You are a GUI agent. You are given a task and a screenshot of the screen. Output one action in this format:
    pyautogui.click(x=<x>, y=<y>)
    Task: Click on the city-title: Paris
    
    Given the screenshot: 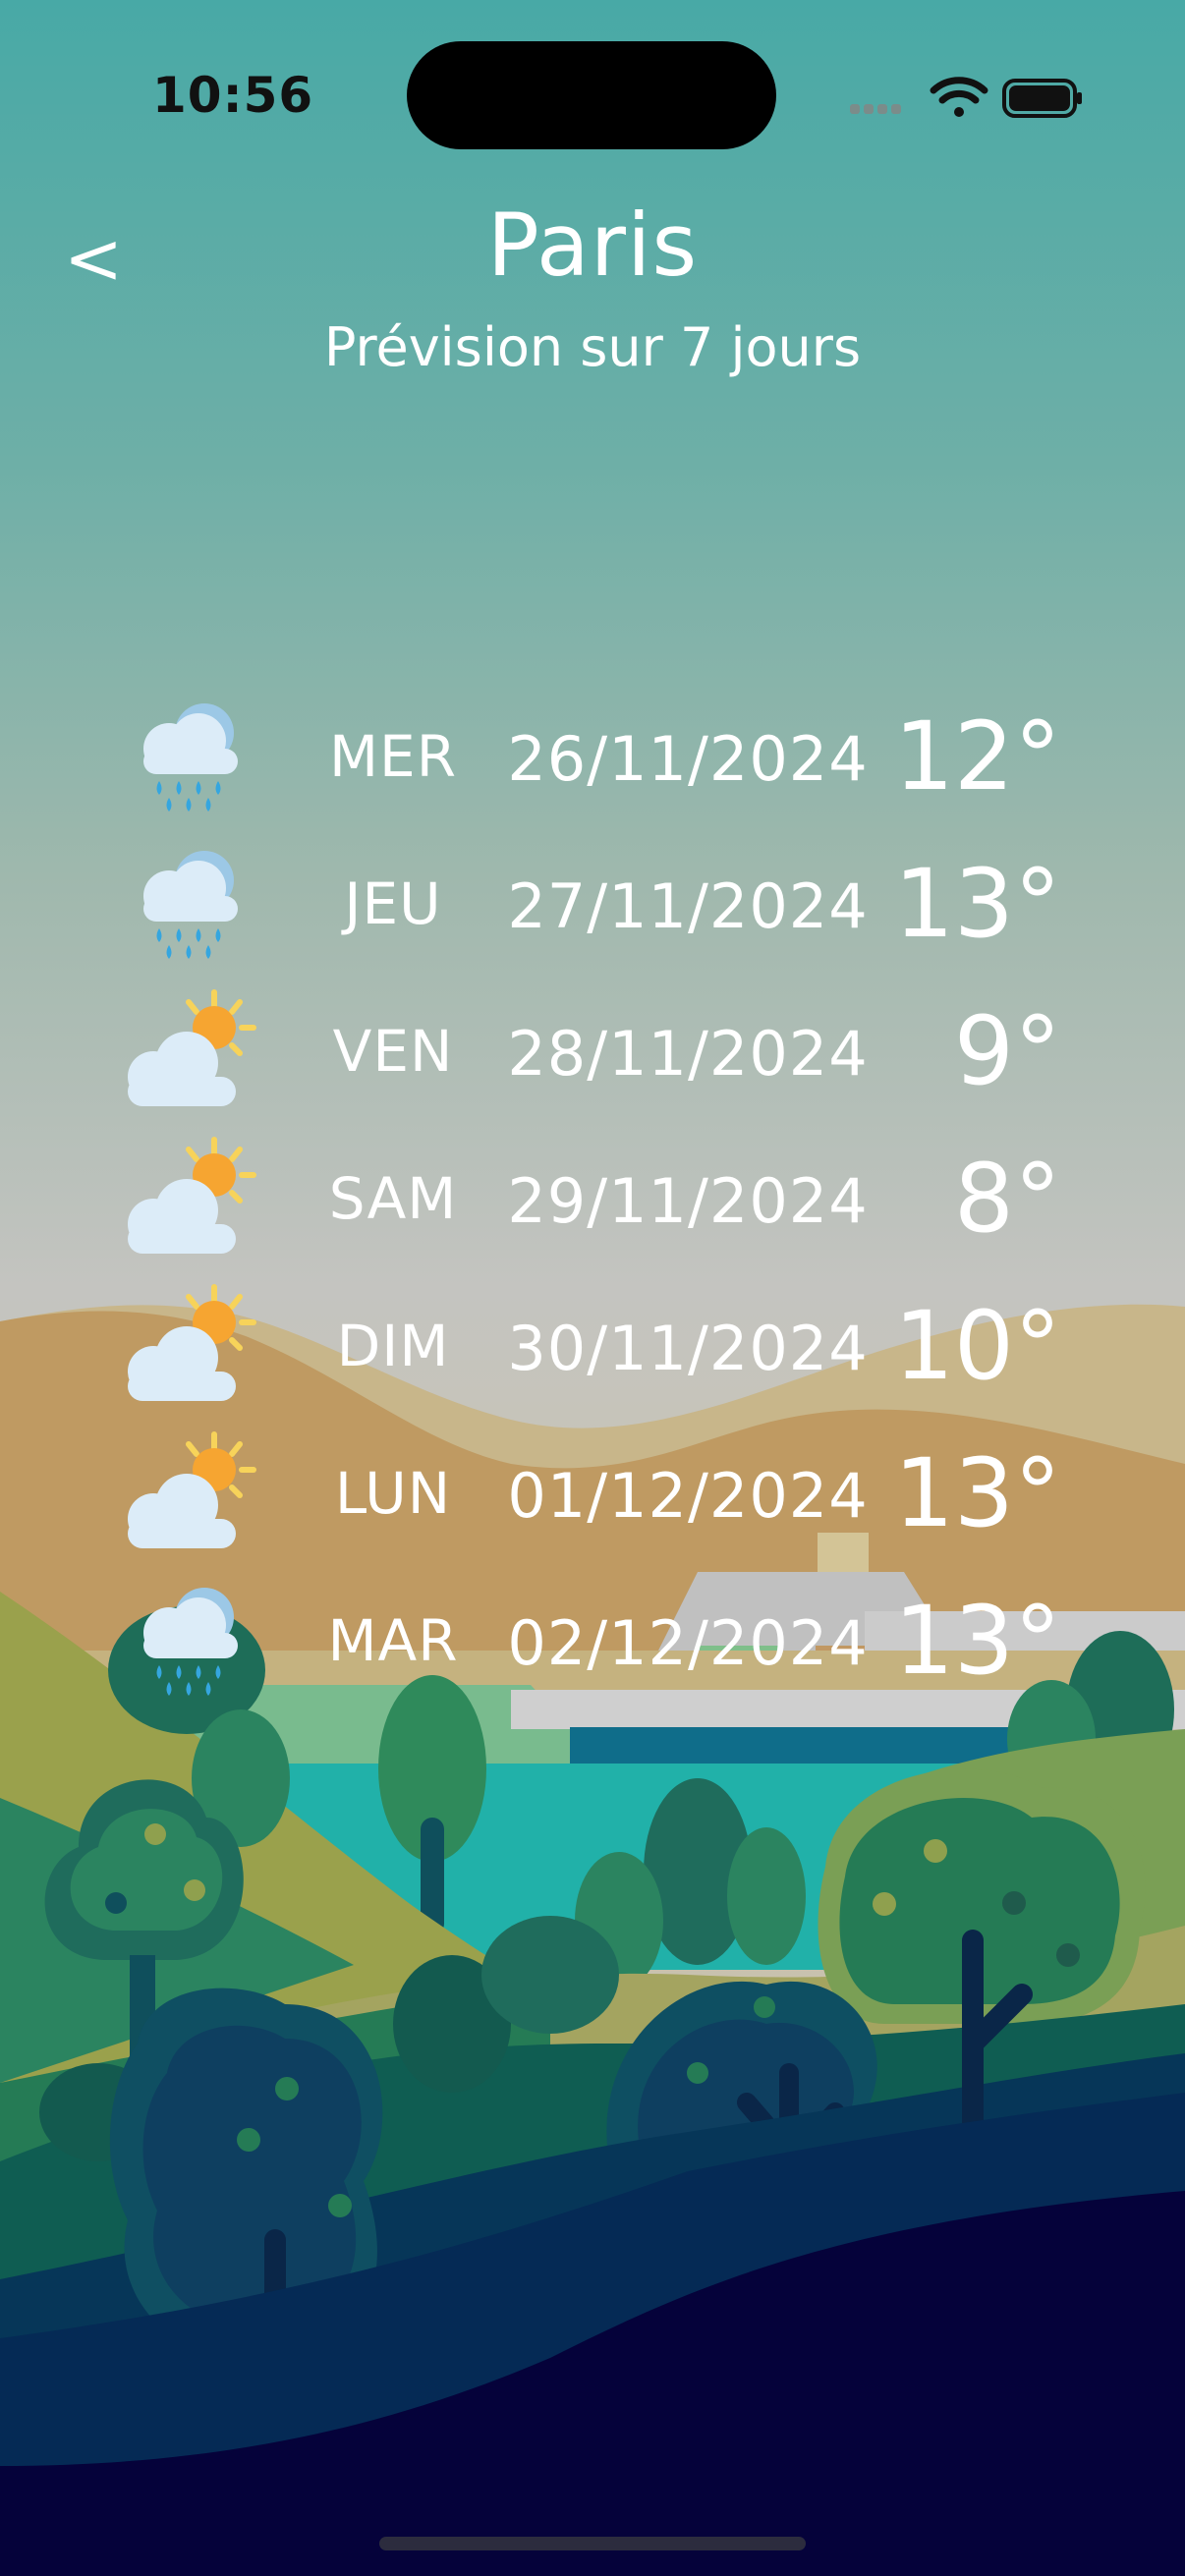 What is the action you would take?
    pyautogui.click(x=592, y=245)
    